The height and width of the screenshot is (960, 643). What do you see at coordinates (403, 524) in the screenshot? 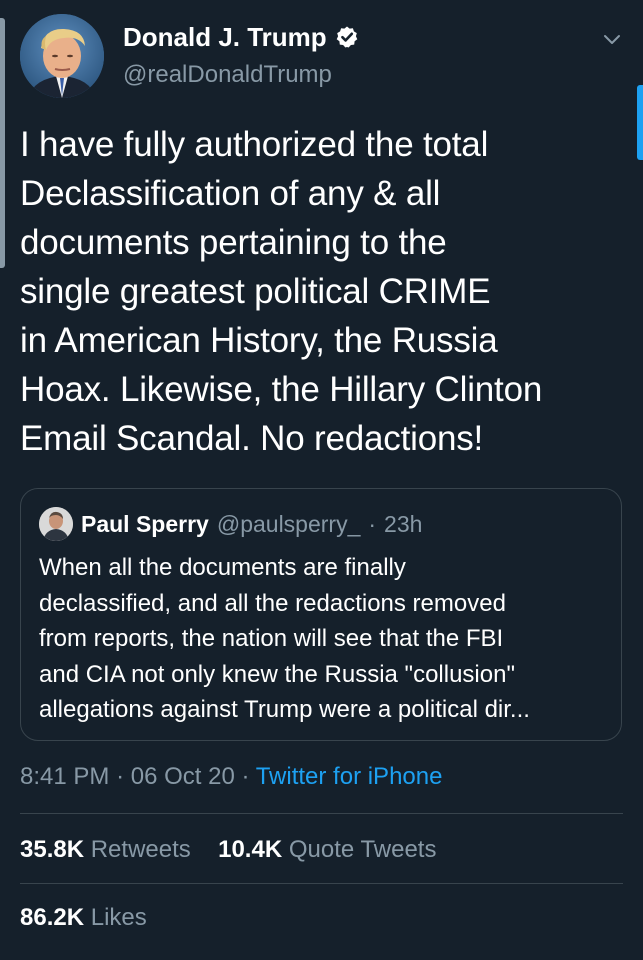
I see `quoted-tweet-age: 23h` at bounding box center [403, 524].